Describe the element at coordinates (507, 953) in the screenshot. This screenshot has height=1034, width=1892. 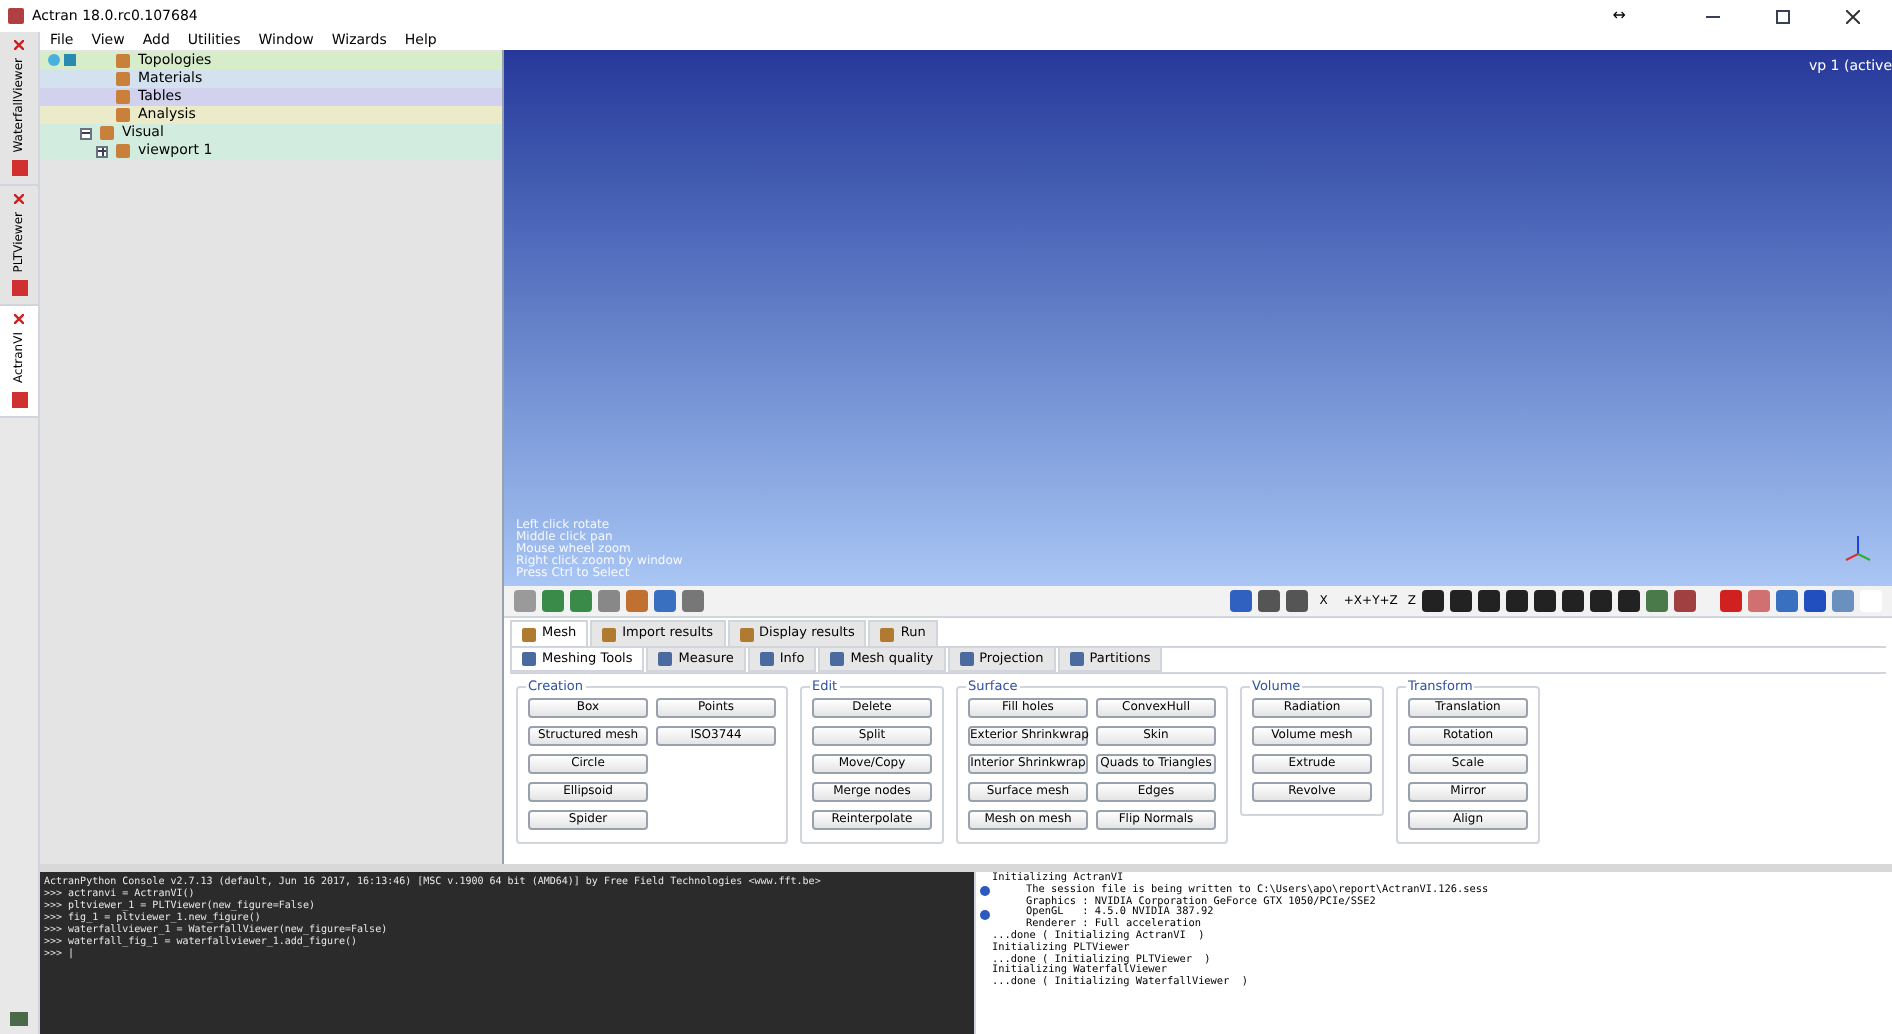
I see `python-console` at that location.